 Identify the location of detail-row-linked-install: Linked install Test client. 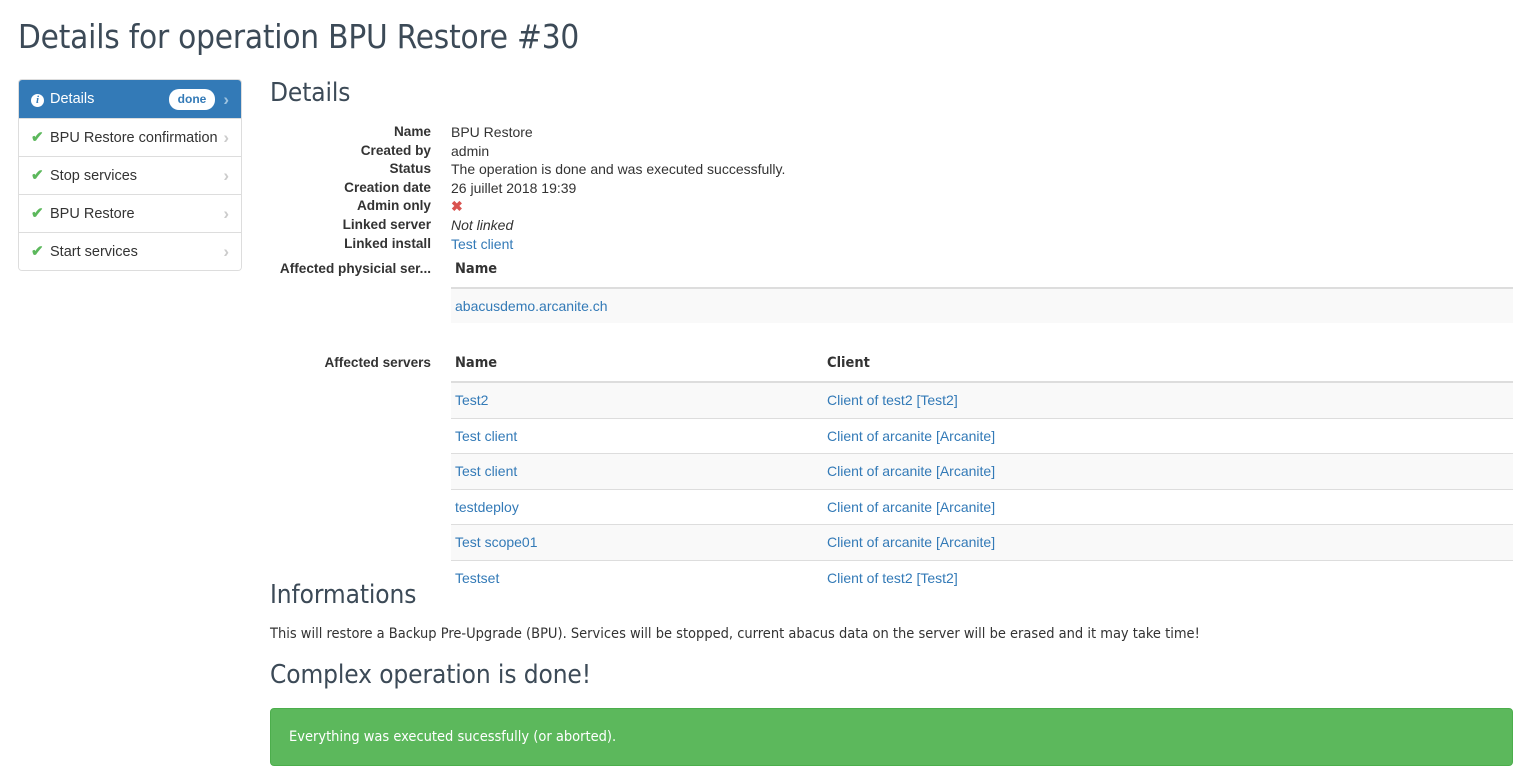
(891, 244).